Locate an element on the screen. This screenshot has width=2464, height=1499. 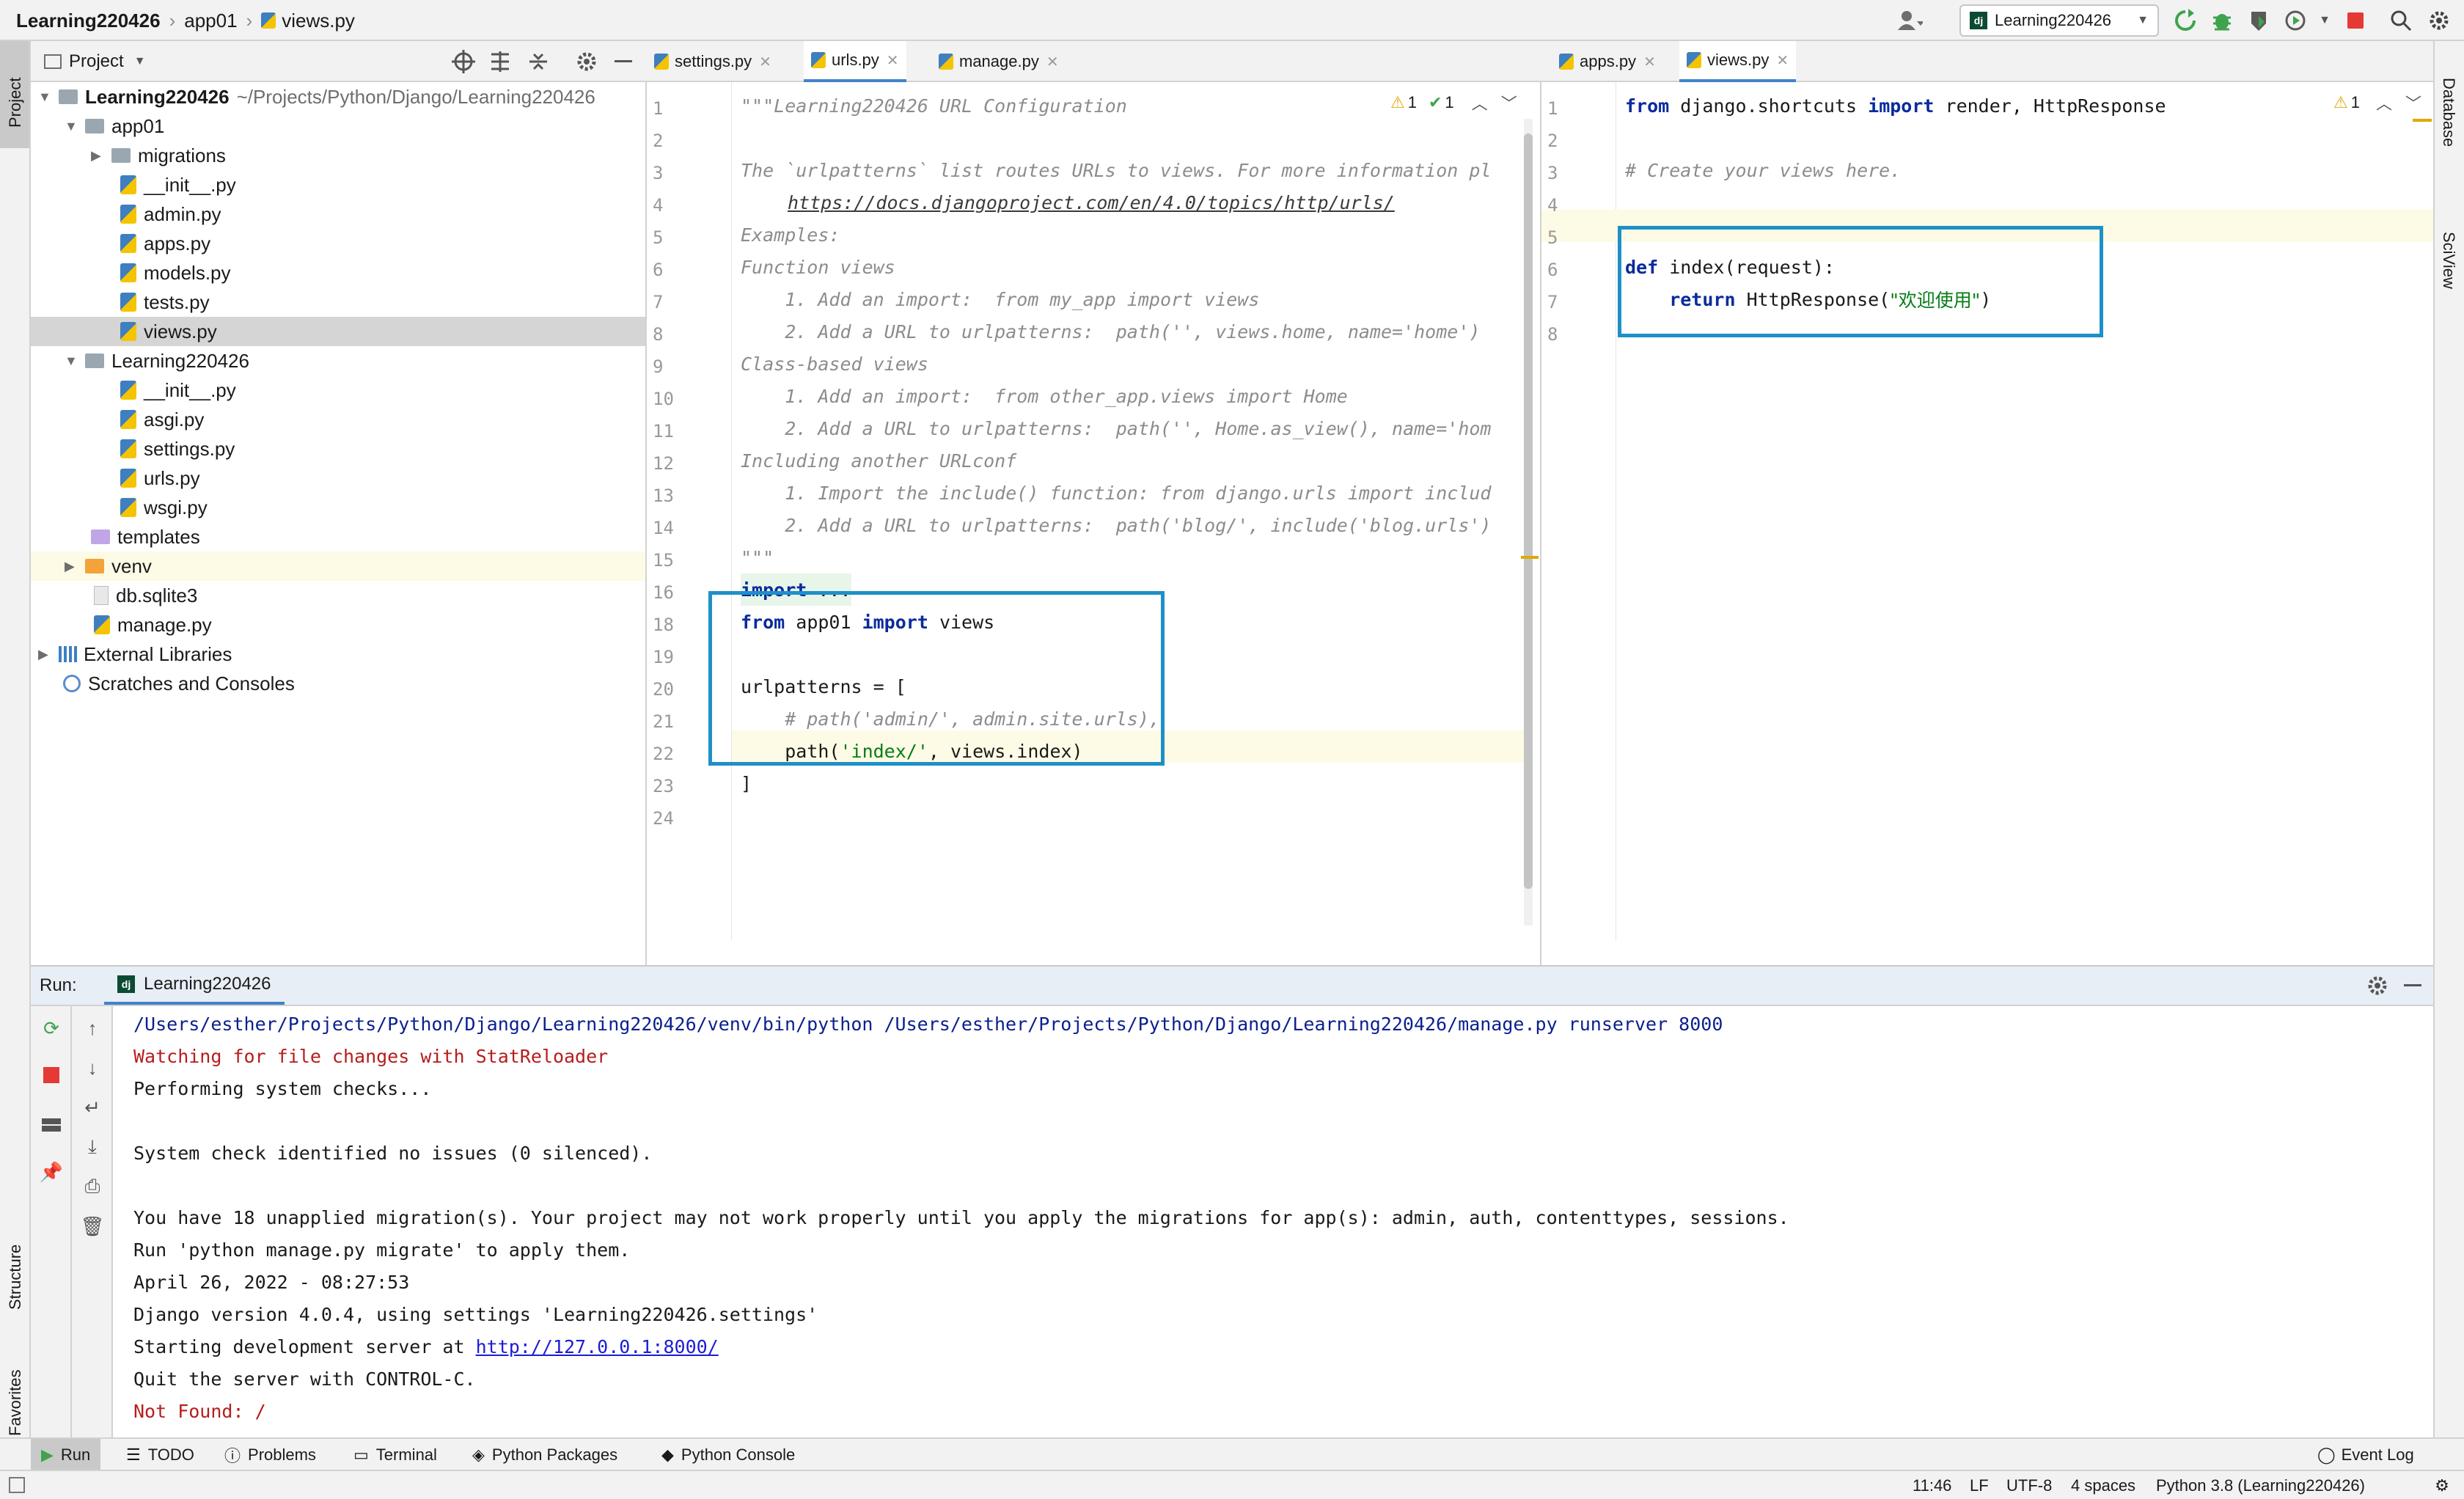
run-panel-label: Run: is located at coordinates (58, 985).